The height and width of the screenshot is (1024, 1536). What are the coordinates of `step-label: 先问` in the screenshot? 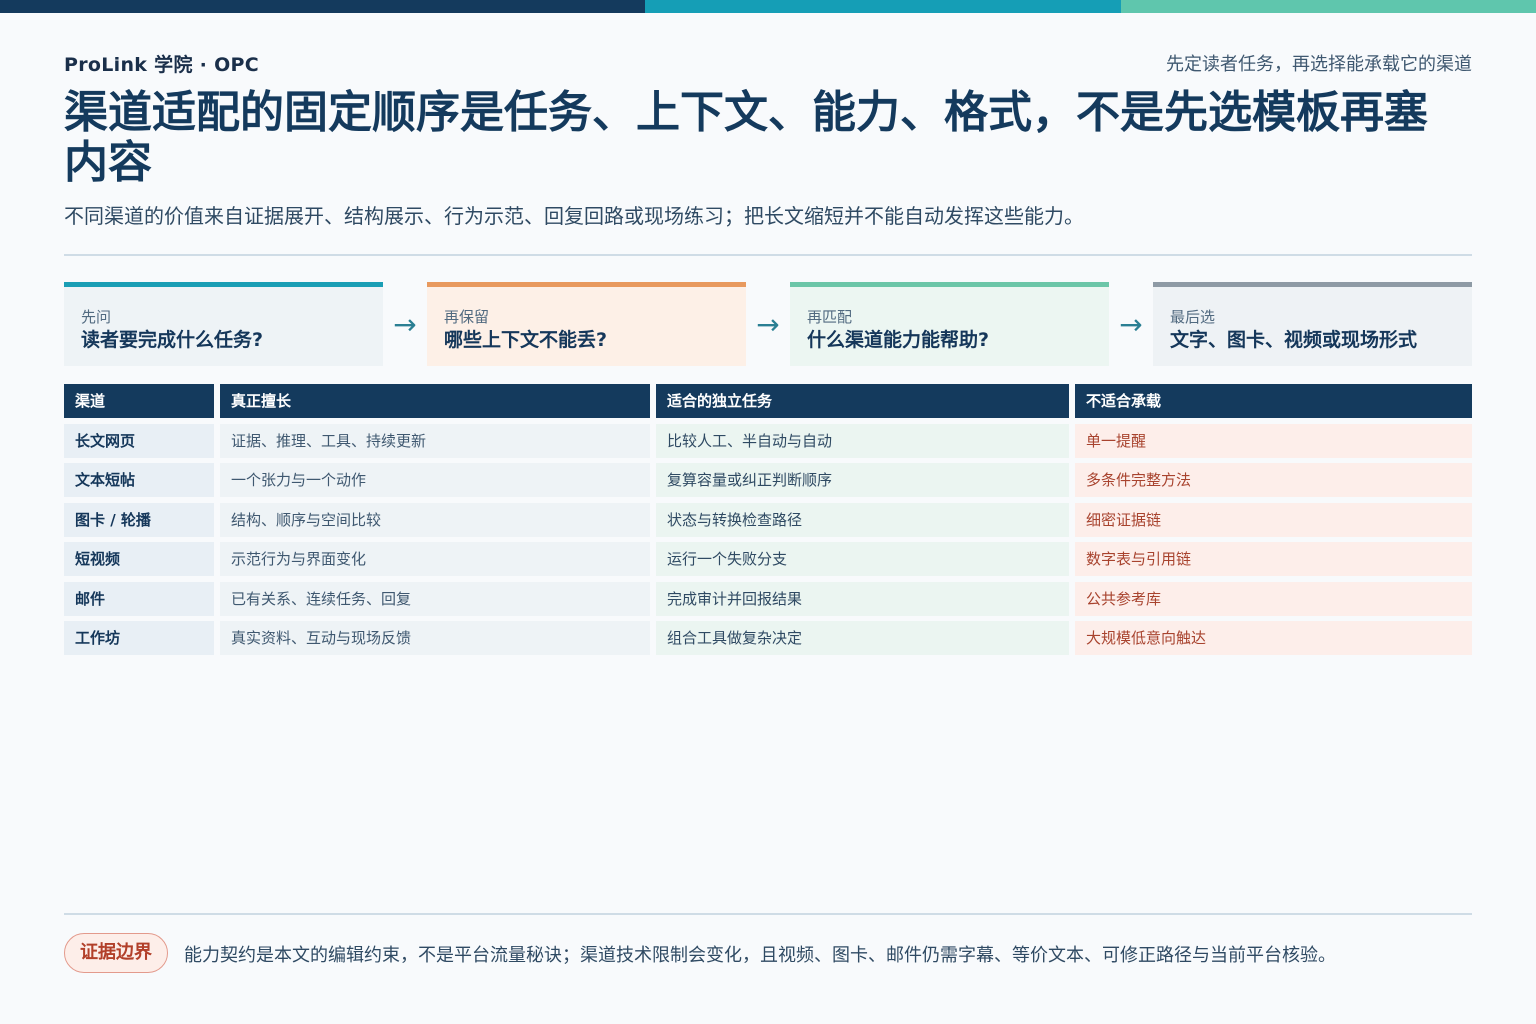 It's located at (96, 317).